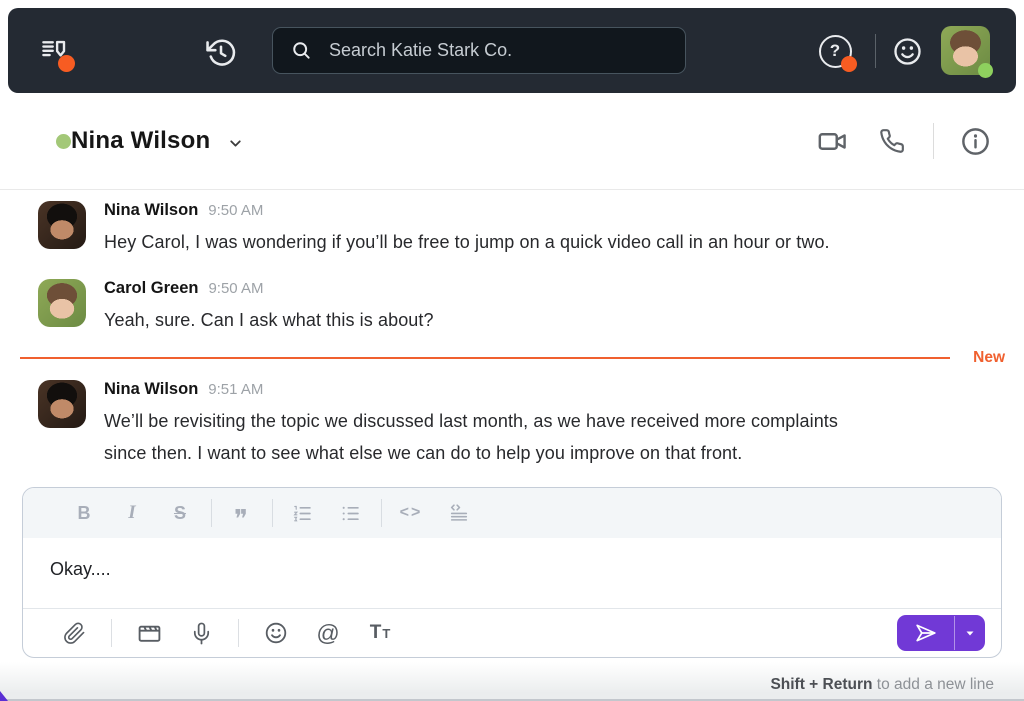 The width and height of the screenshot is (1024, 701). What do you see at coordinates (140, 141) in the screenshot?
I see `channel-name: Nina Wilson` at bounding box center [140, 141].